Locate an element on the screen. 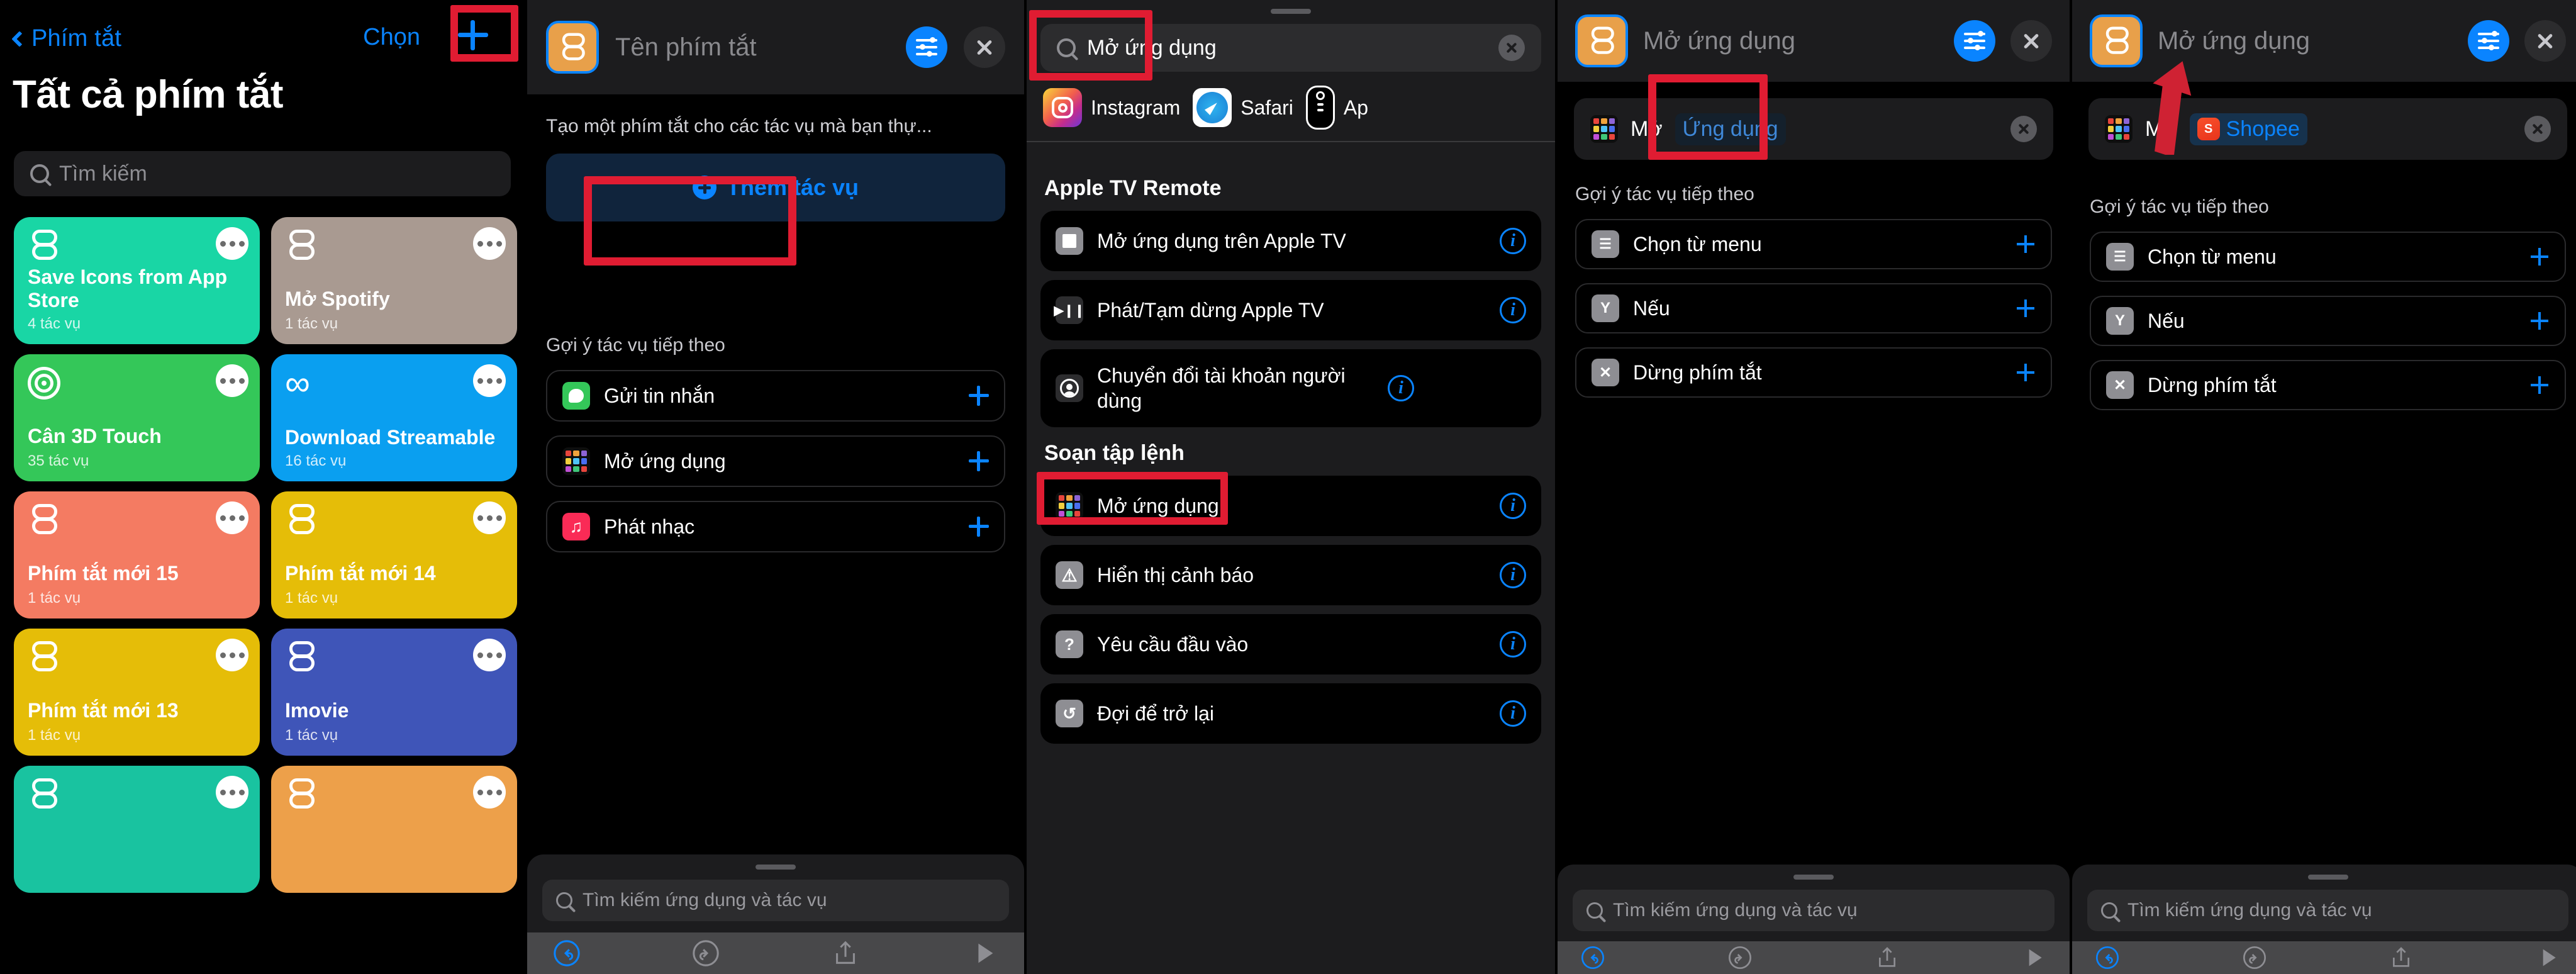  choose-button: Chọn is located at coordinates (391, 37).